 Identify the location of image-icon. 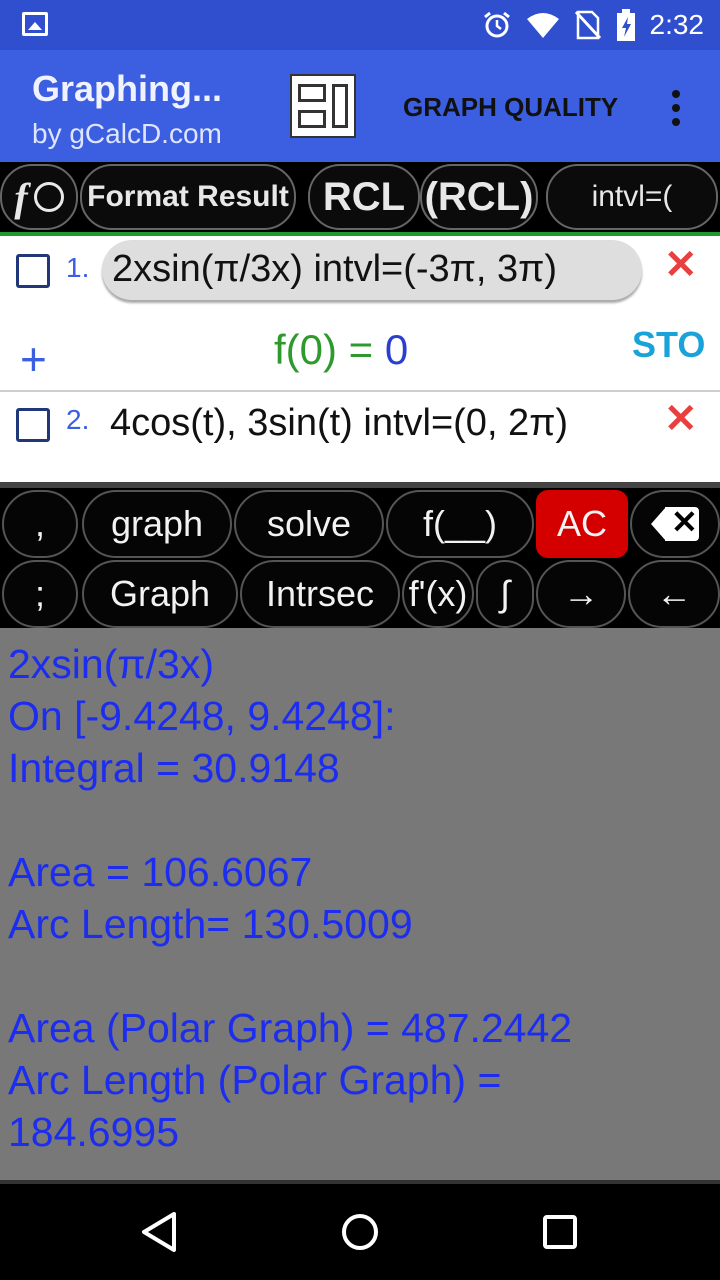
(35, 24).